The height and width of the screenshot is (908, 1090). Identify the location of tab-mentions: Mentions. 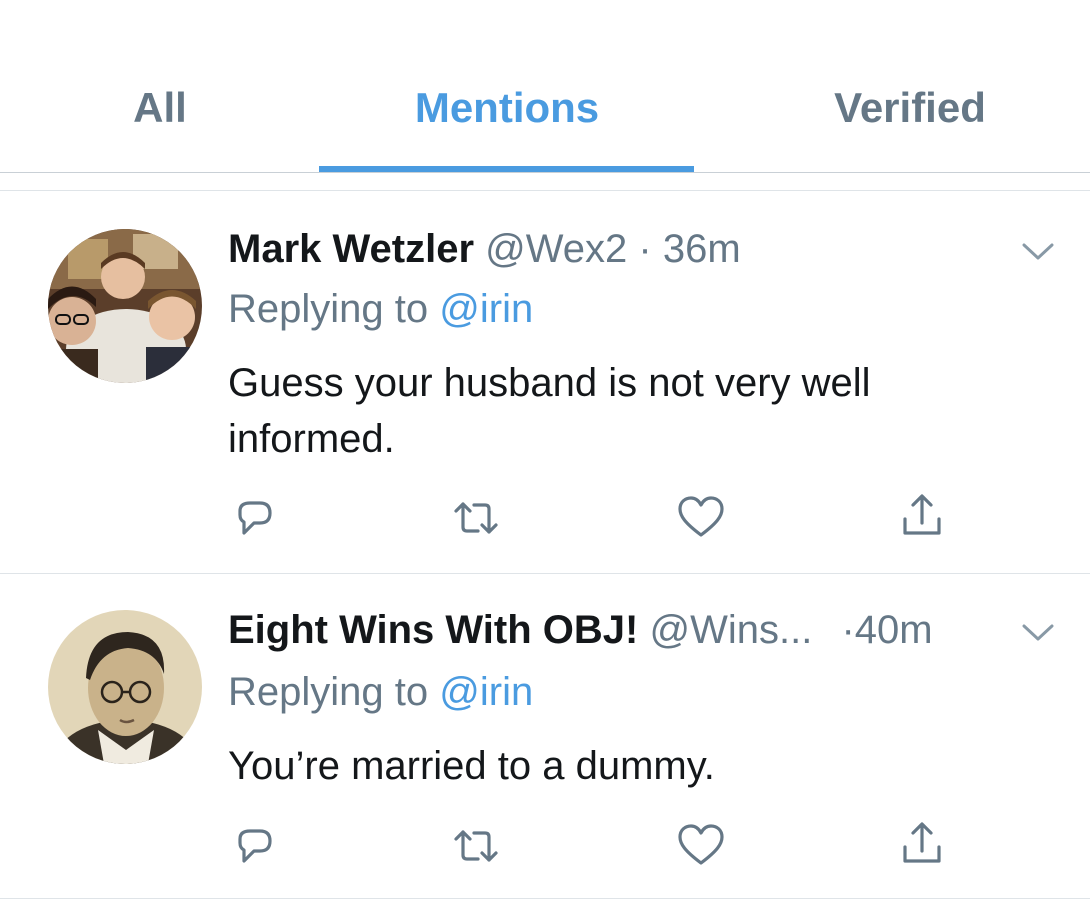
(507, 108).